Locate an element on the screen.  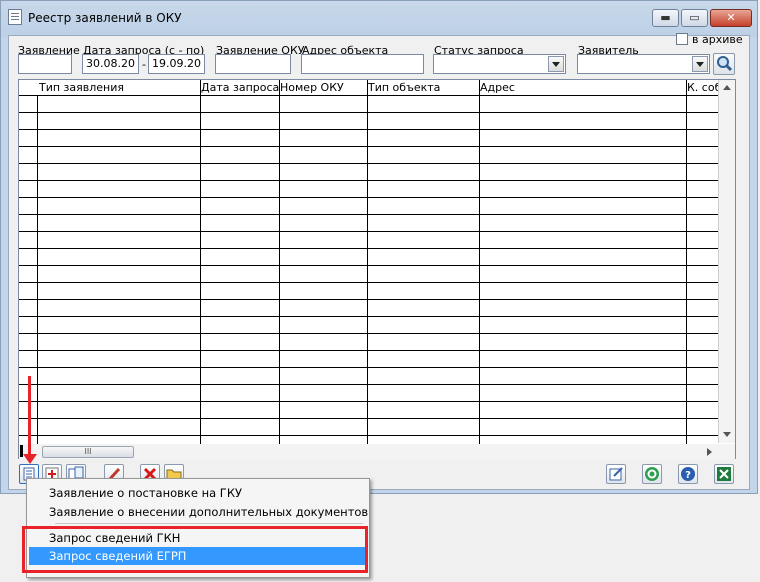
request-status-select is located at coordinates (499, 64).